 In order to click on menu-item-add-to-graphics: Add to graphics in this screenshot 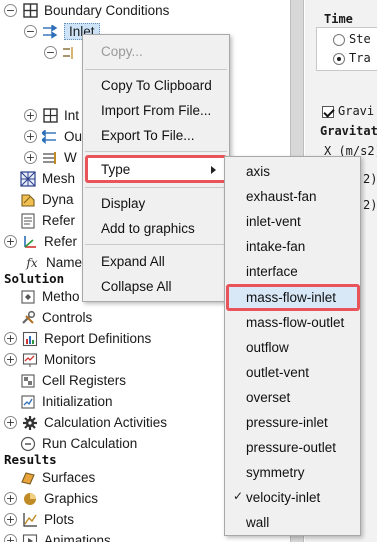, I will do `click(156, 228)`.